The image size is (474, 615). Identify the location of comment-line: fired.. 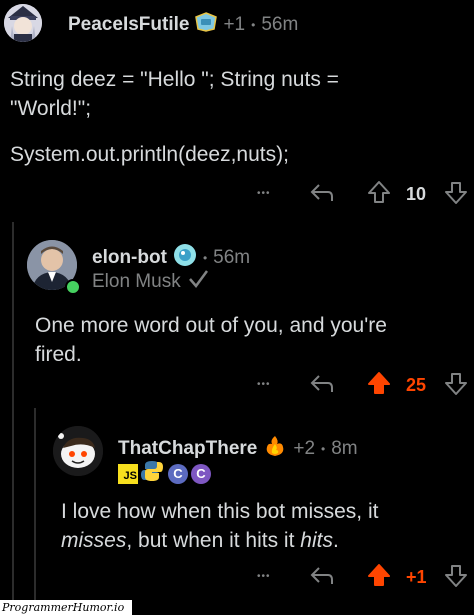
(58, 354).